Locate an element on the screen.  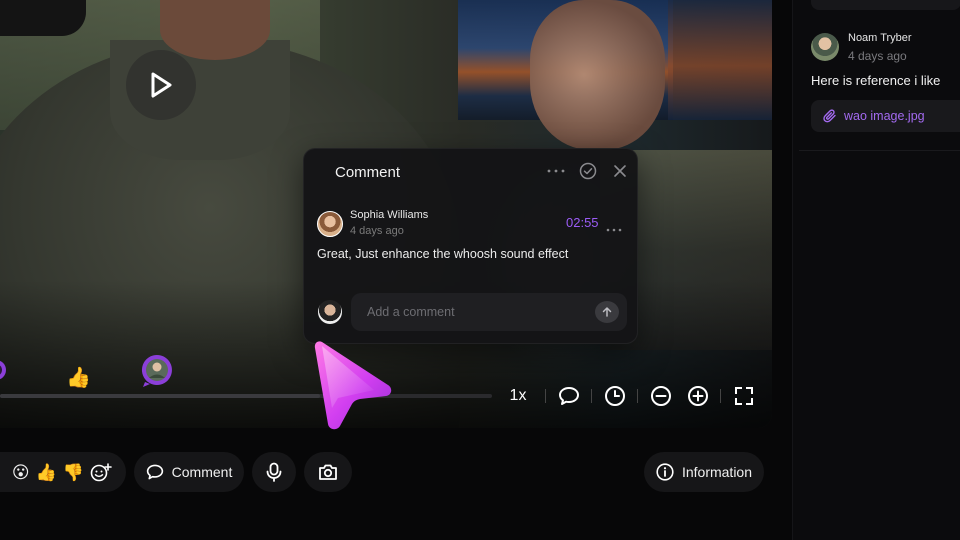
history-button is located at coordinates (614, 396).